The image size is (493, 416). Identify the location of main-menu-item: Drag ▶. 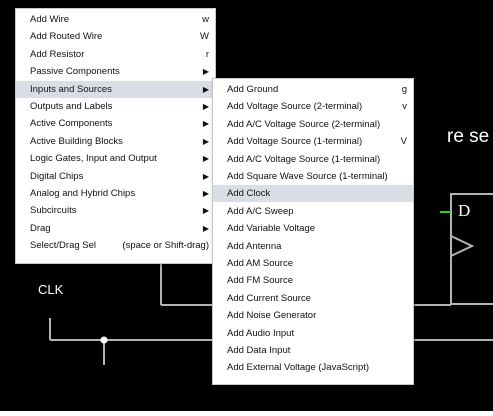
(115, 228).